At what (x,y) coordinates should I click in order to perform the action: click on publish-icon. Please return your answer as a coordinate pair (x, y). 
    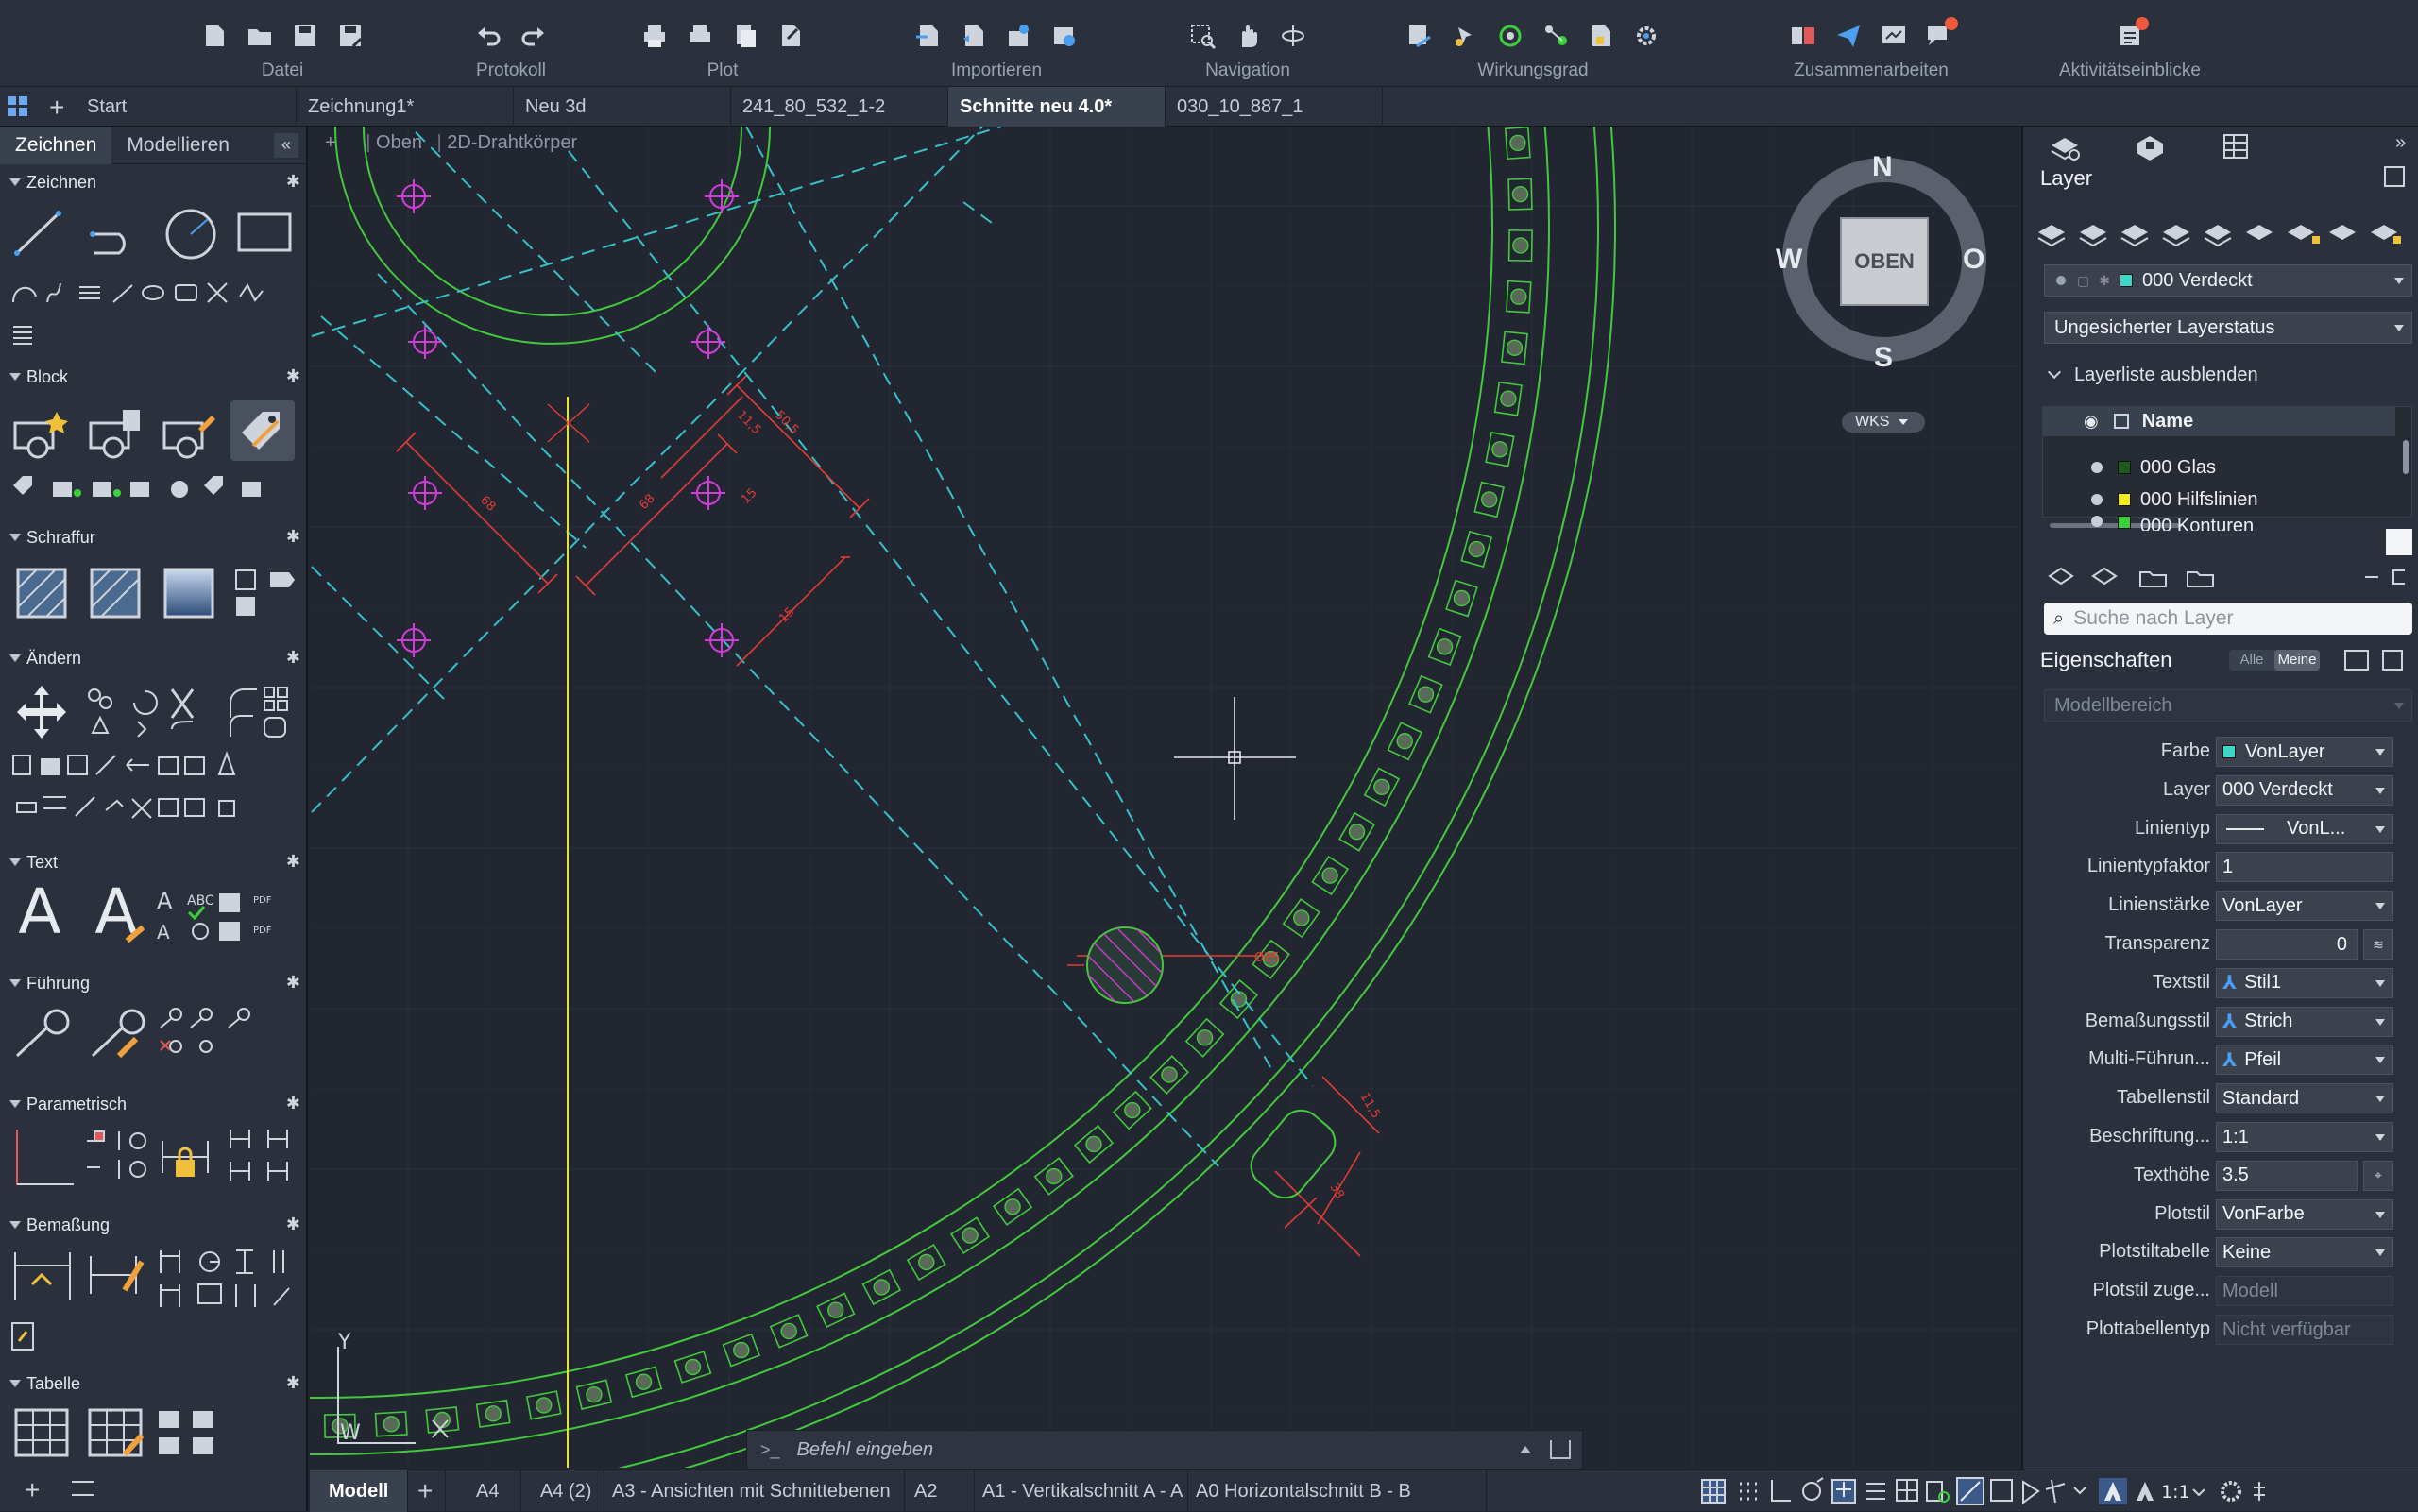
    Looking at the image, I should click on (791, 36).